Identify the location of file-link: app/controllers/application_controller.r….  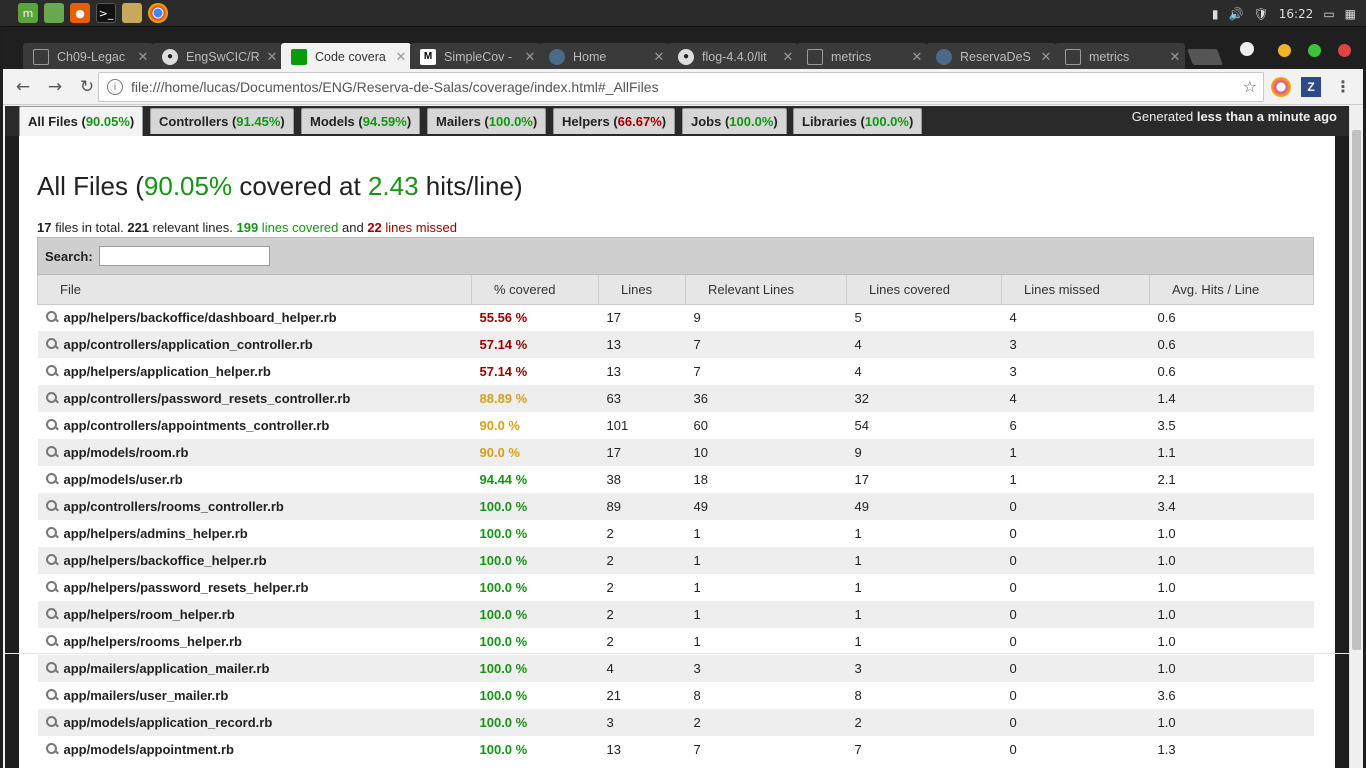
(188, 344).